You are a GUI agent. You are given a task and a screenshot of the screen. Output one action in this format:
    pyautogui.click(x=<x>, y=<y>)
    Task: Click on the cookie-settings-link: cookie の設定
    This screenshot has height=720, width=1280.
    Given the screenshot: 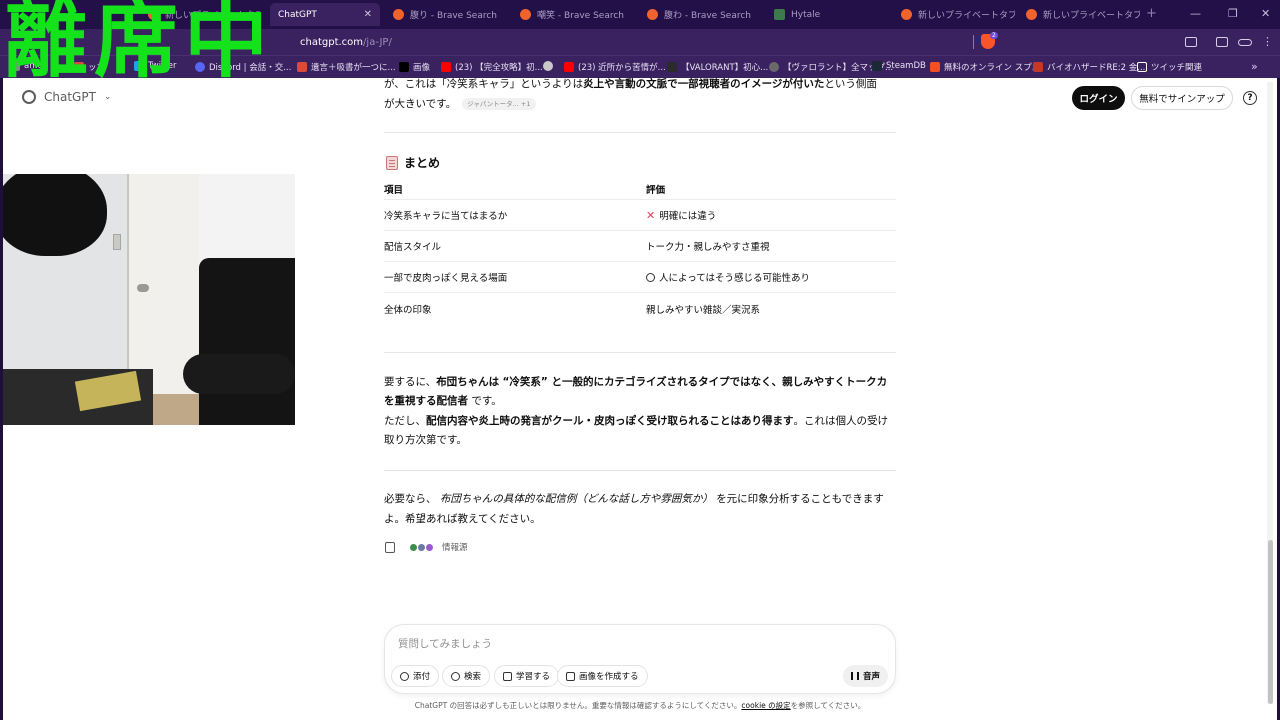 What is the action you would take?
    pyautogui.click(x=765, y=705)
    